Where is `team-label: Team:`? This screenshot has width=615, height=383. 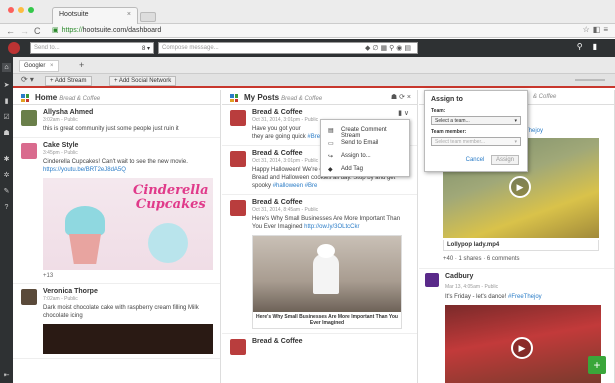
team-label: Team: is located at coordinates (438, 111).